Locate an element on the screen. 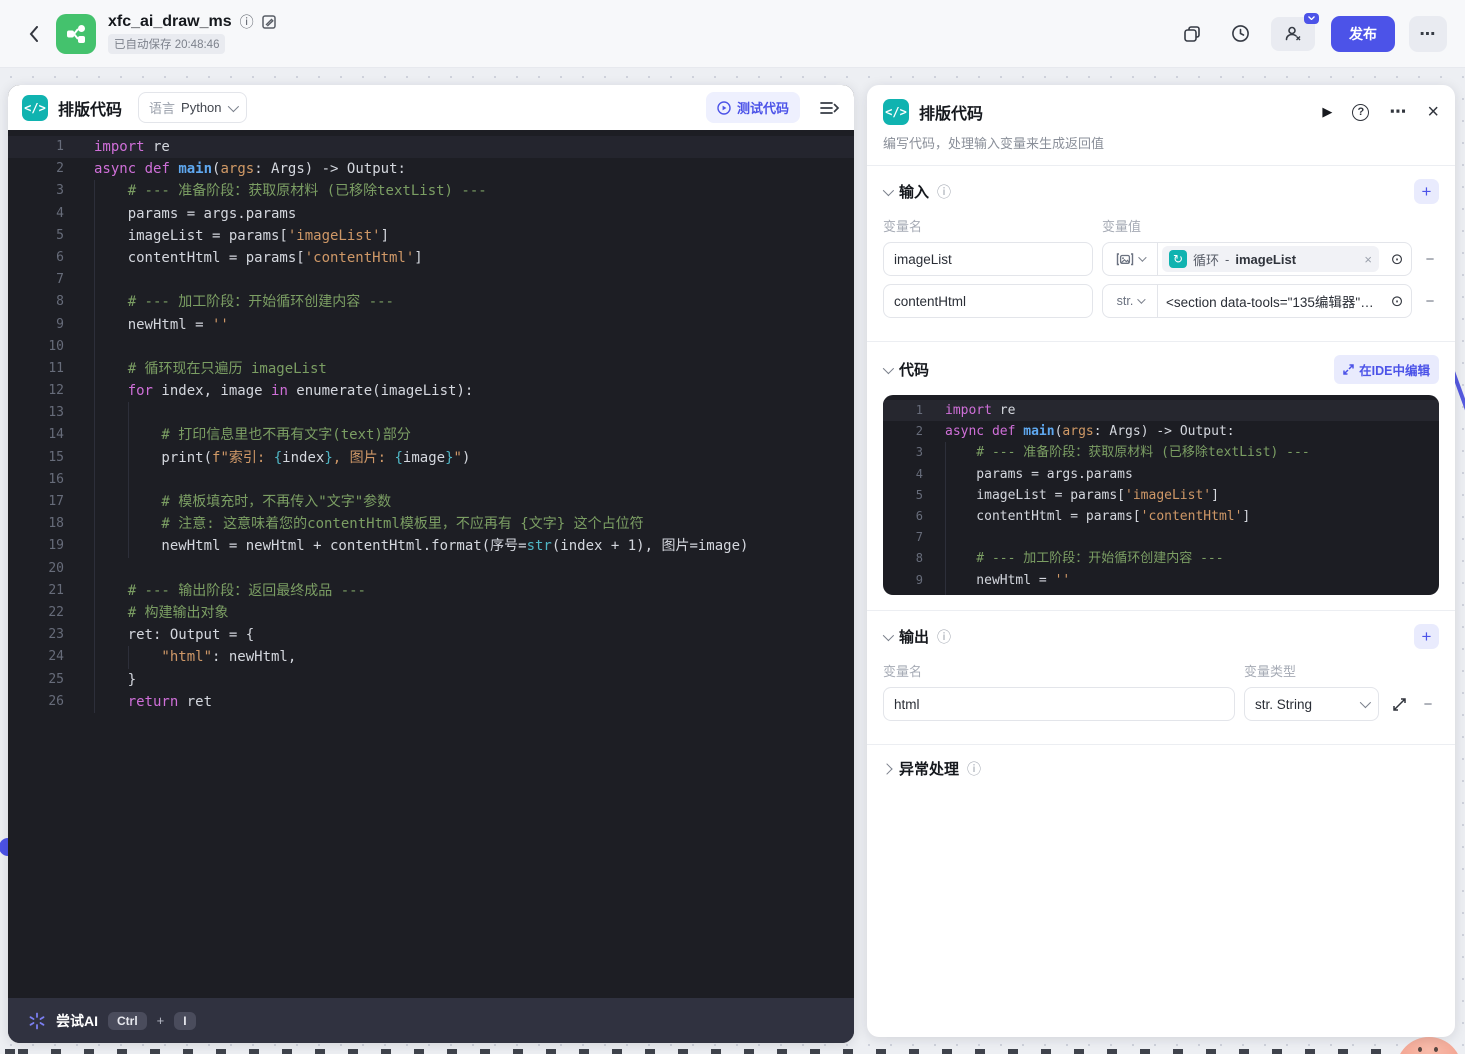  add-input-button: + is located at coordinates (1426, 191).